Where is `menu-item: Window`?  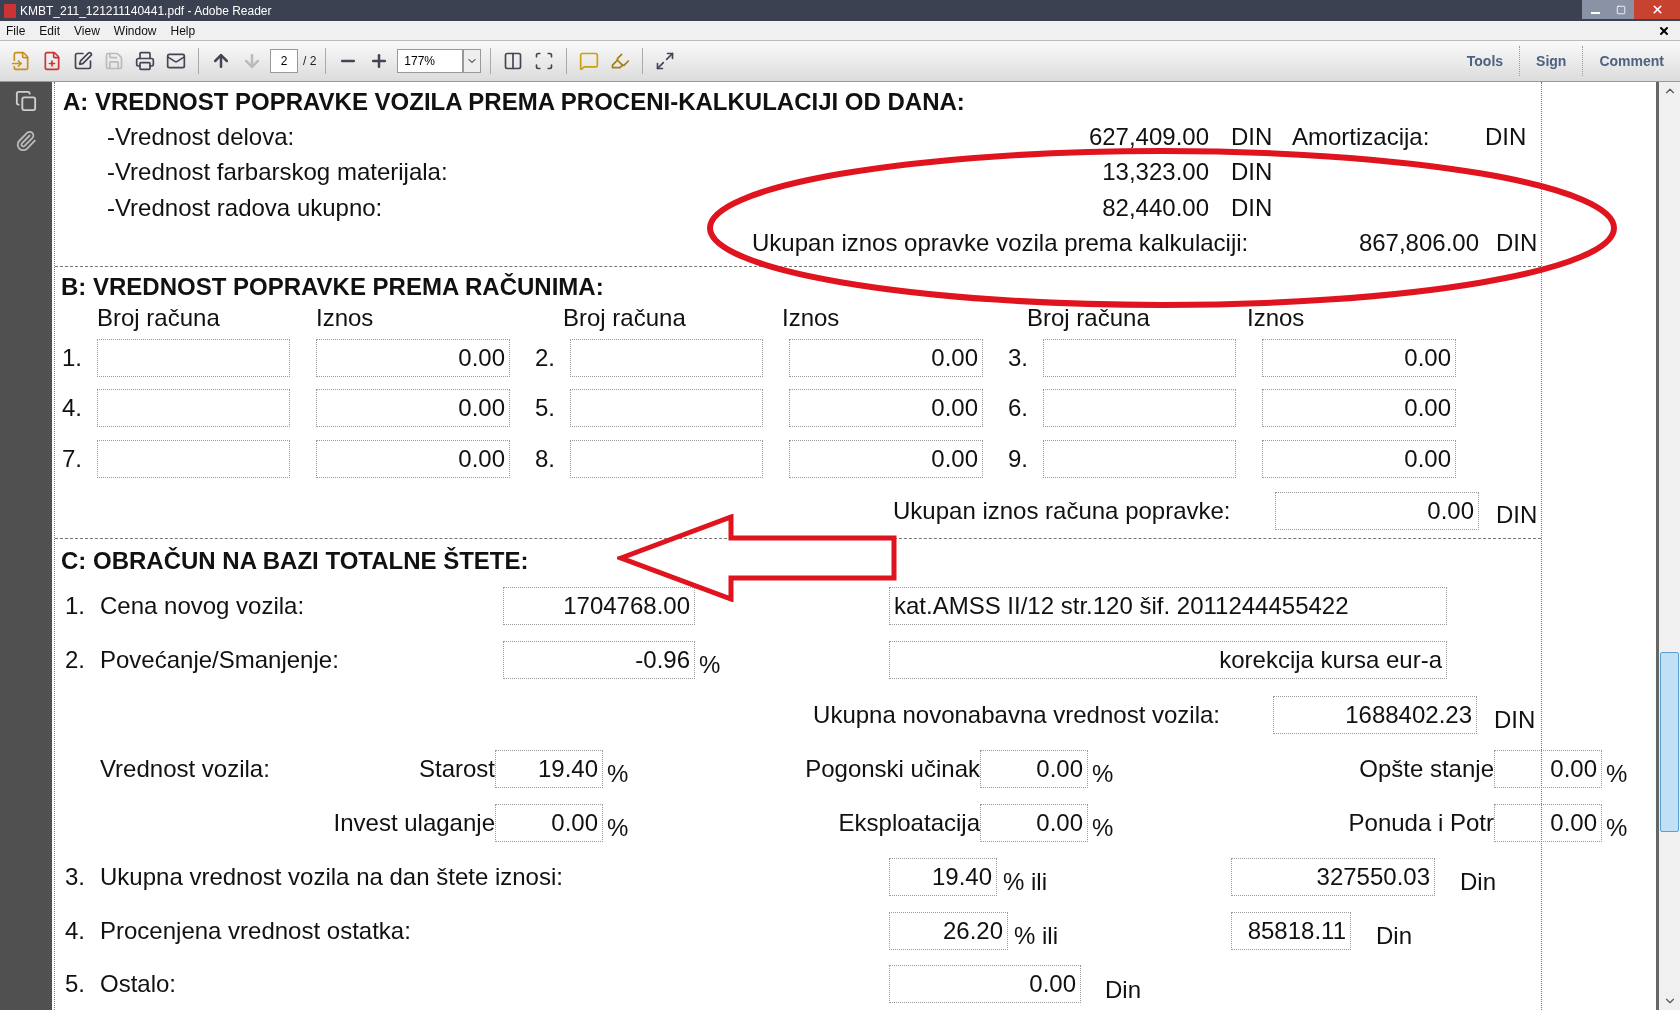 menu-item: Window is located at coordinates (135, 30).